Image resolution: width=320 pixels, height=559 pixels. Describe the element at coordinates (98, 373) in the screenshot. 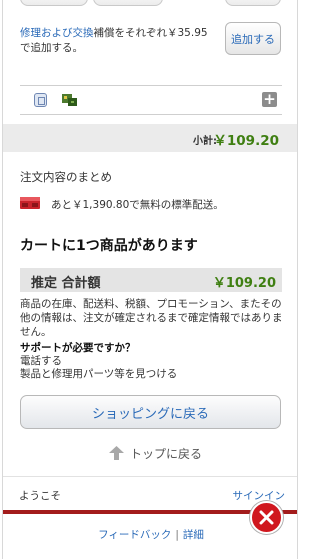

I see `support-parts-link: 製品と修理用パーツ等を見つける` at that location.